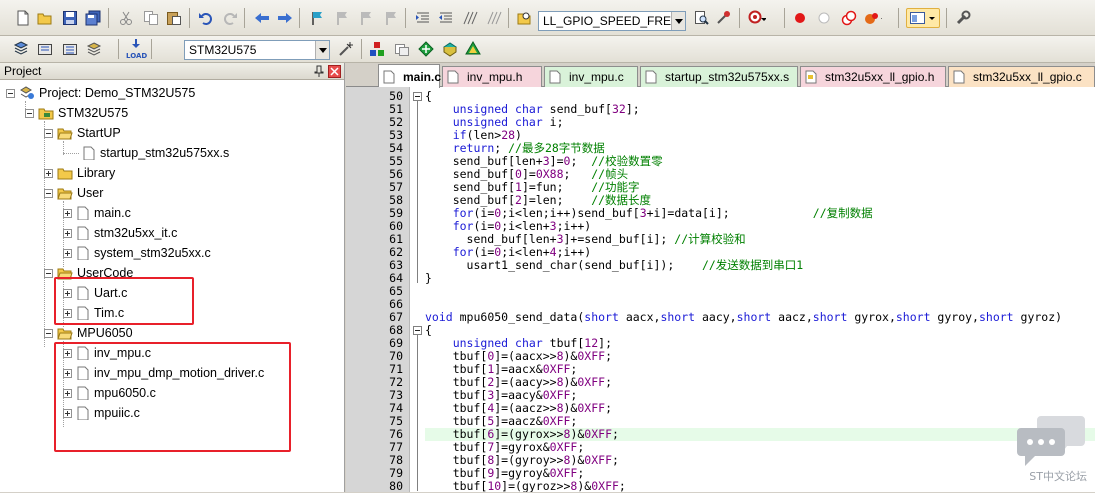 This screenshot has width=1095, height=493. I want to click on batch-build-icon, so click(95, 49).